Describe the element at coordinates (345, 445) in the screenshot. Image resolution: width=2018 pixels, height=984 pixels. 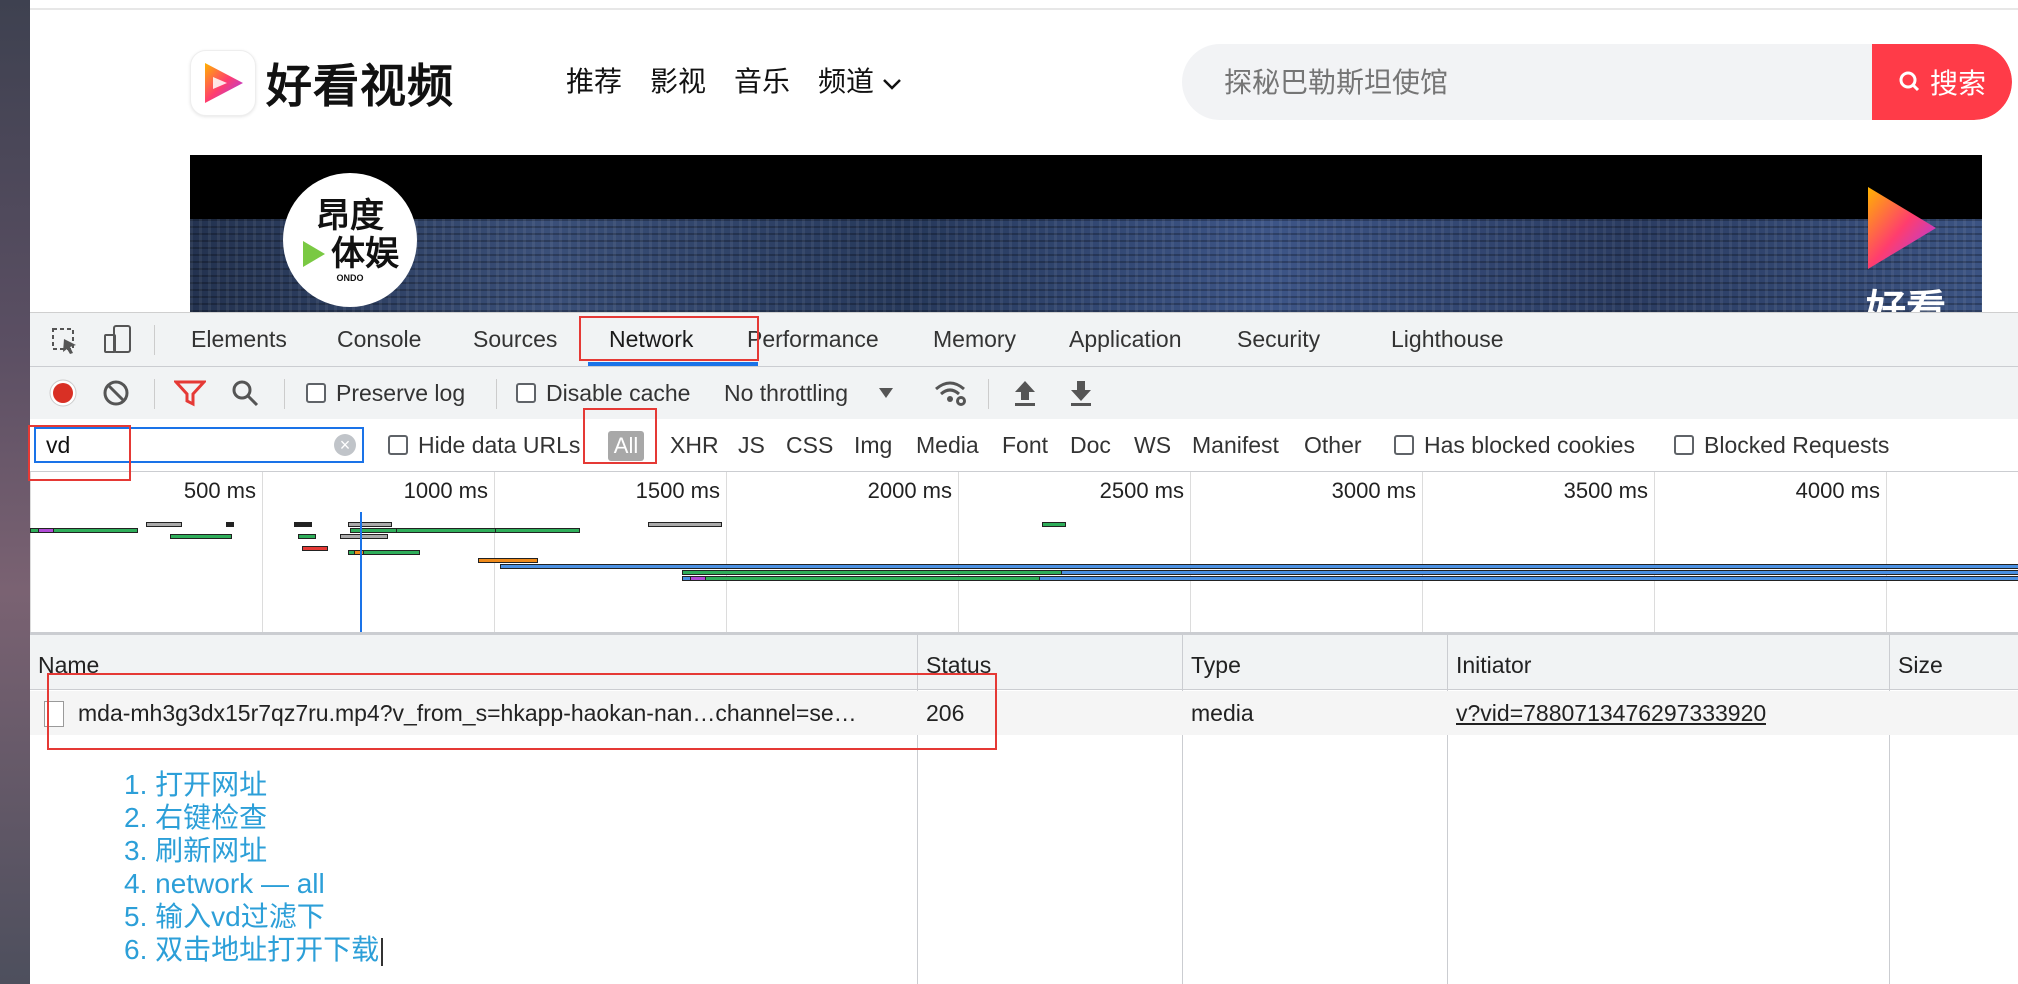
I see `clear-filter-icon: ×` at that location.